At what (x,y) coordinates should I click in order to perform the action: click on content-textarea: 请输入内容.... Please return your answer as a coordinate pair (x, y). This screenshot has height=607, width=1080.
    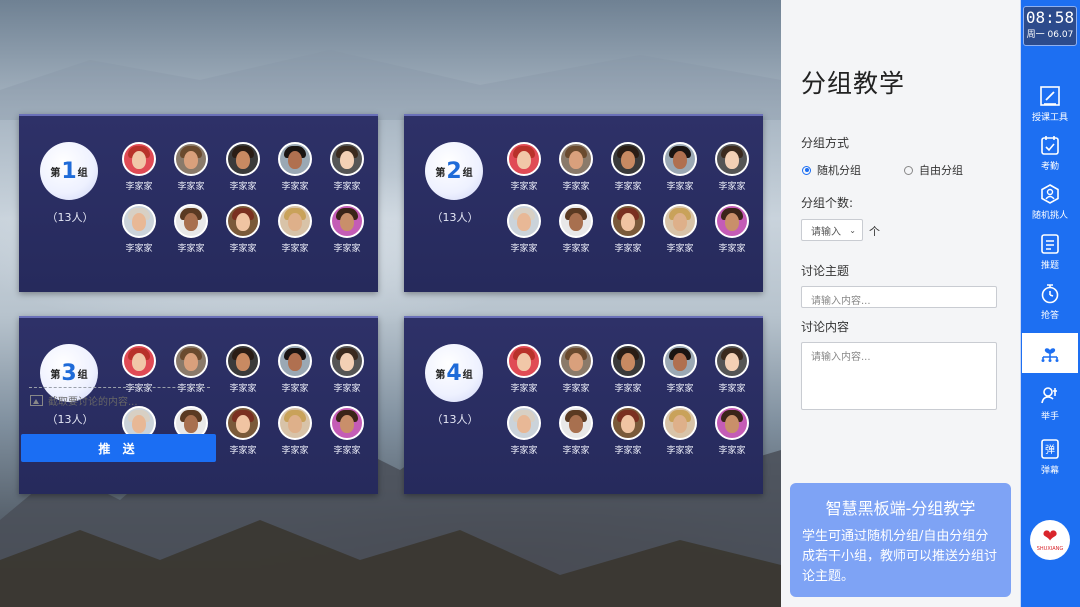
    Looking at the image, I should click on (899, 376).